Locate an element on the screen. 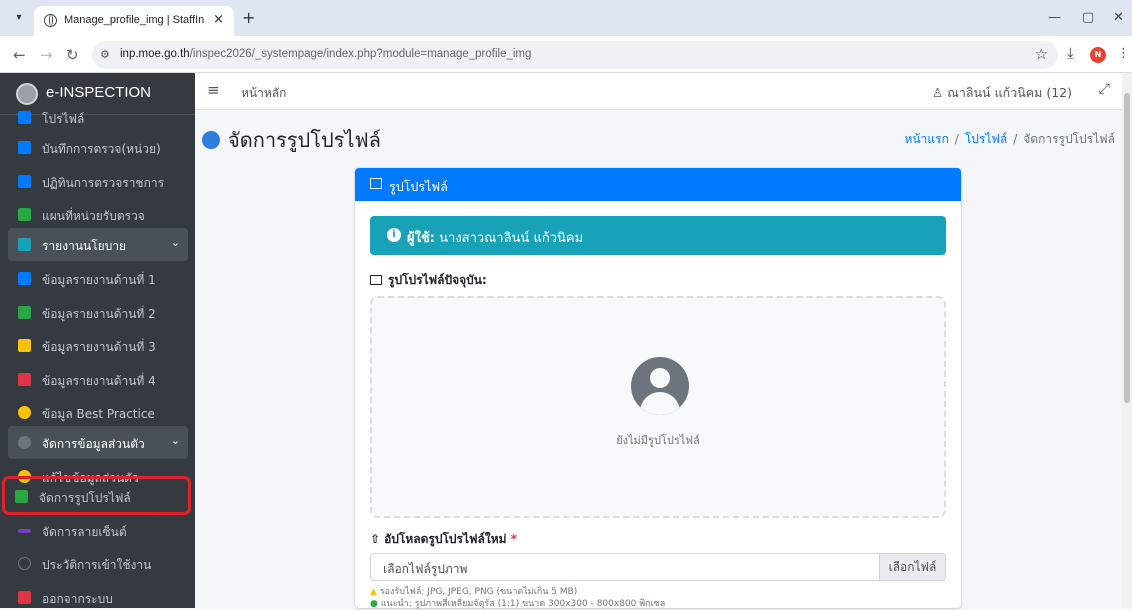 This screenshot has width=1132, height=610. reload-icon: ↻ is located at coordinates (72, 55).